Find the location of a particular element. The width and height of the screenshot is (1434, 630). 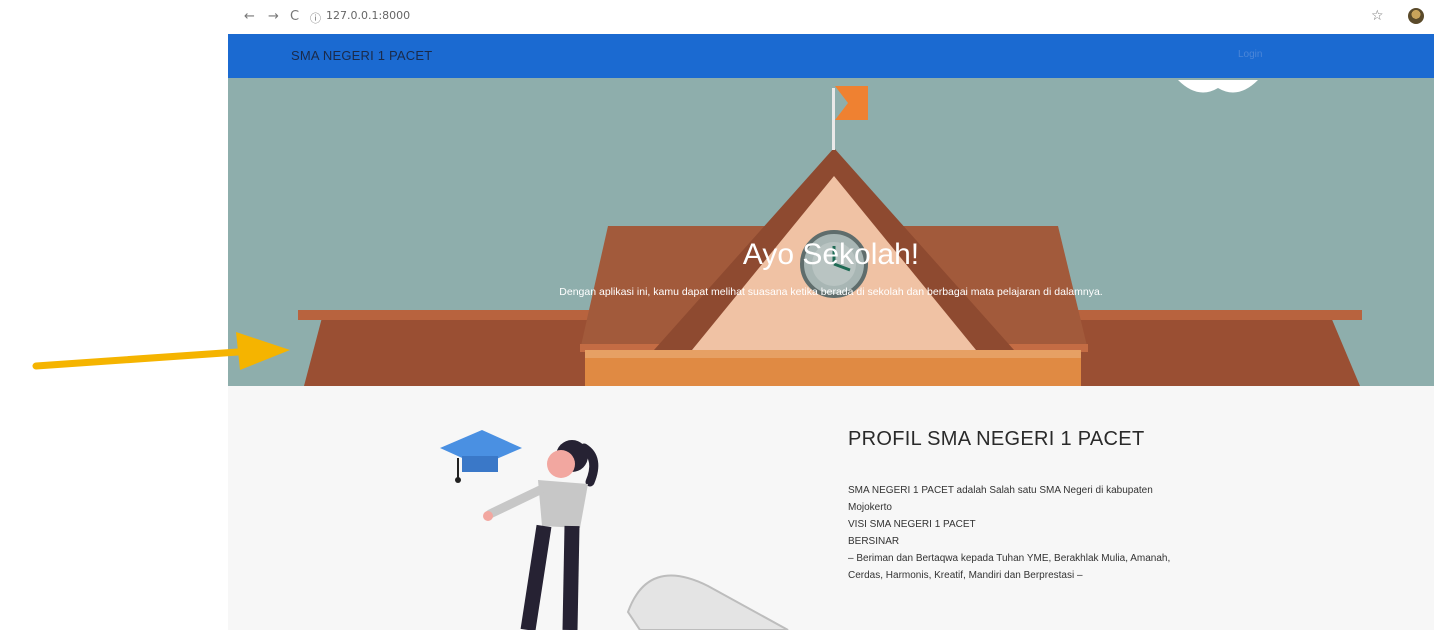

browser-toolbar: ← → C ⓘ 127.0.0.1:8000 ☆ is located at coordinates (831, 17).